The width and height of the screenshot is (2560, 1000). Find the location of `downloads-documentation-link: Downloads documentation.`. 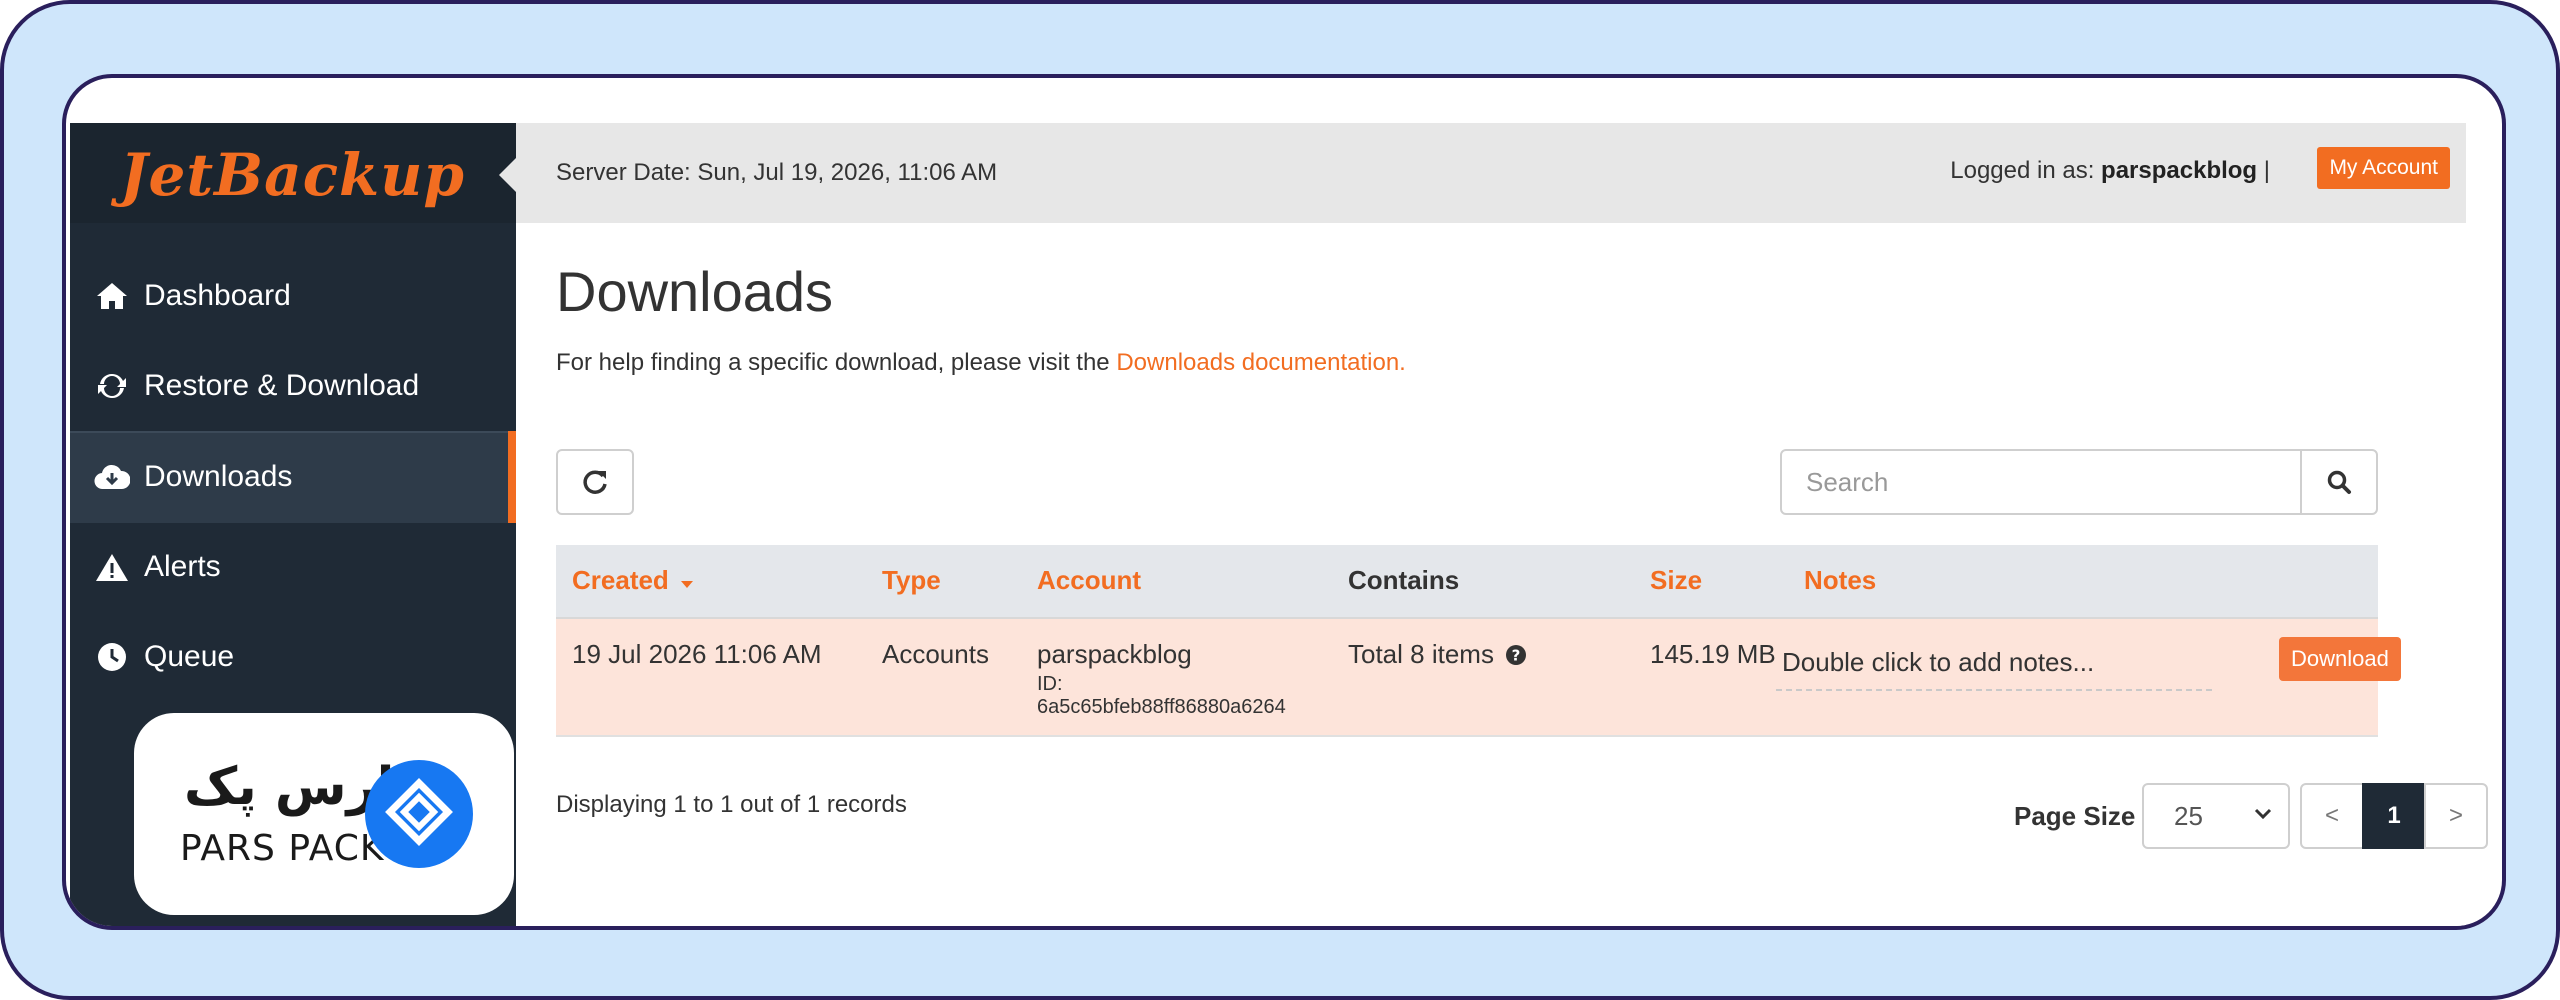

downloads-documentation-link: Downloads documentation. is located at coordinates (1261, 362).